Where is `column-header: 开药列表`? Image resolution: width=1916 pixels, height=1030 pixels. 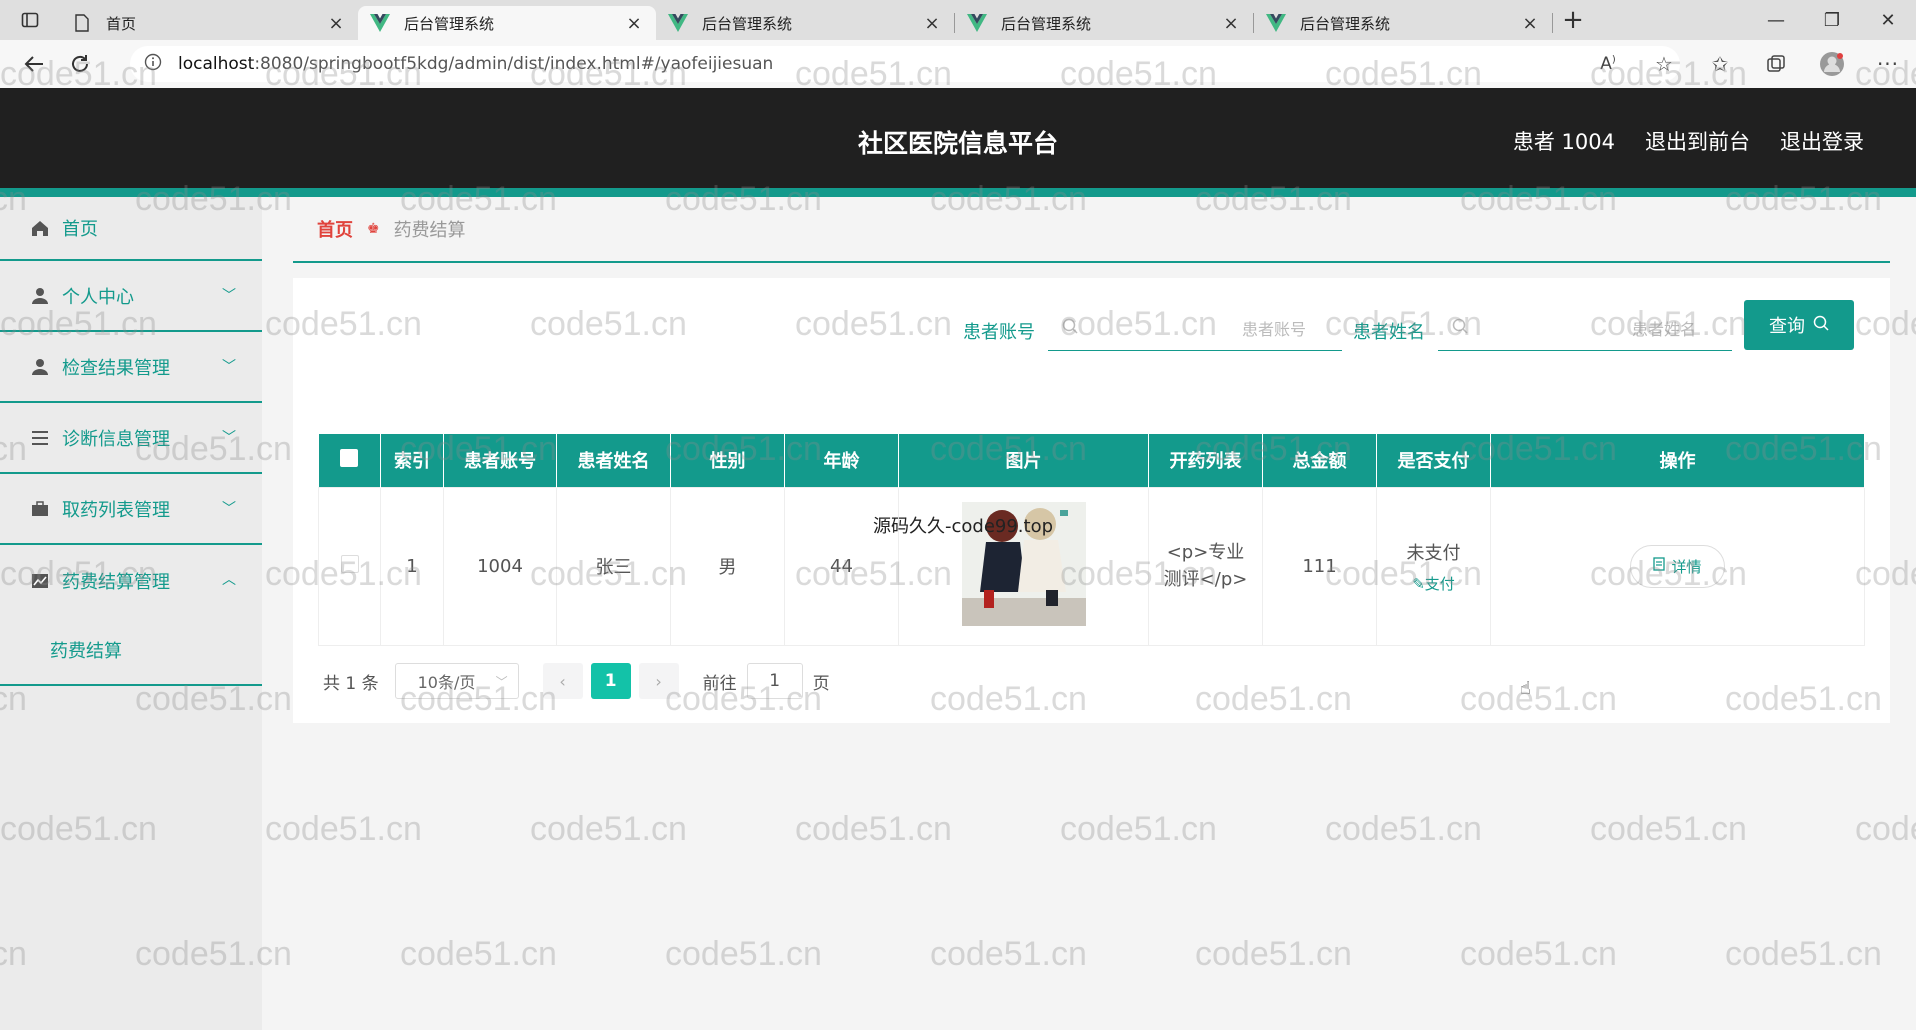 column-header: 开药列表 is located at coordinates (1205, 460).